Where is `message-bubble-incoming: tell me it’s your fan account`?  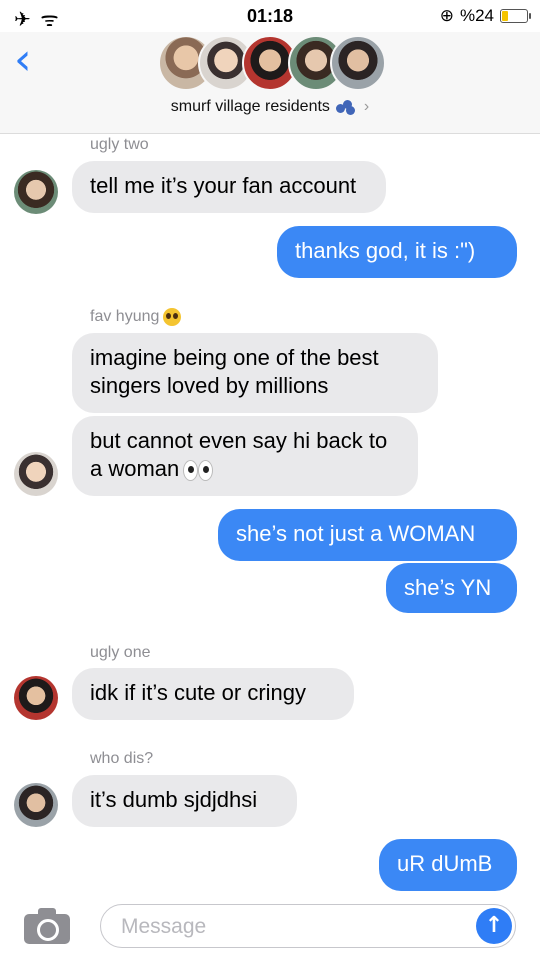
message-bubble-incoming: tell me it’s your fan account is located at coordinates (229, 187).